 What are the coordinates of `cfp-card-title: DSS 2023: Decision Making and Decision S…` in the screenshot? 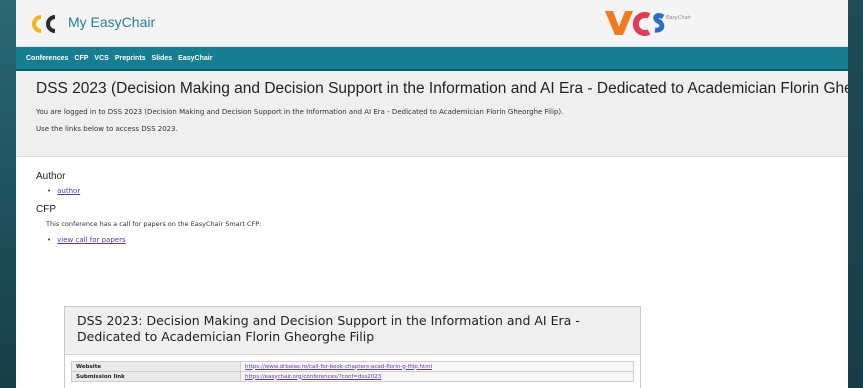 It's located at (352, 331).